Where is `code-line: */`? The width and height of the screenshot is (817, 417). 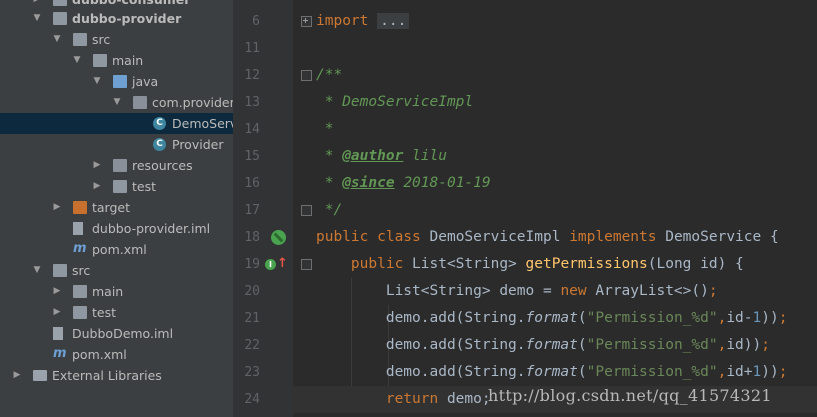
code-line: */ is located at coordinates (555, 210).